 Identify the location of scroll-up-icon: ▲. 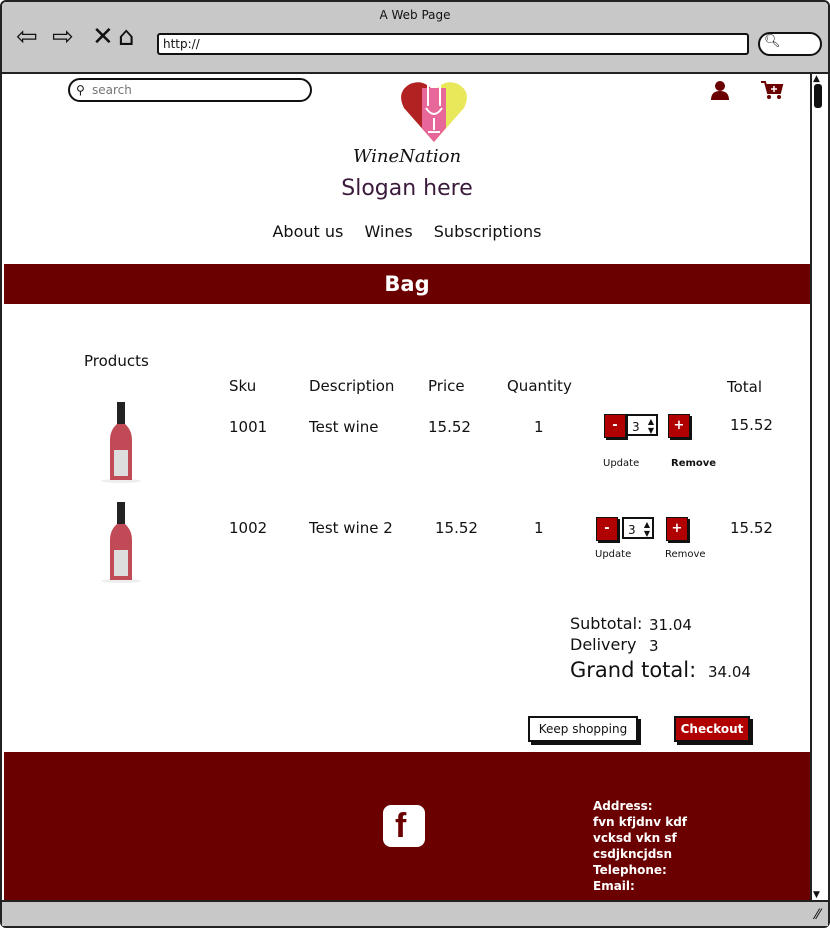
(816, 79).